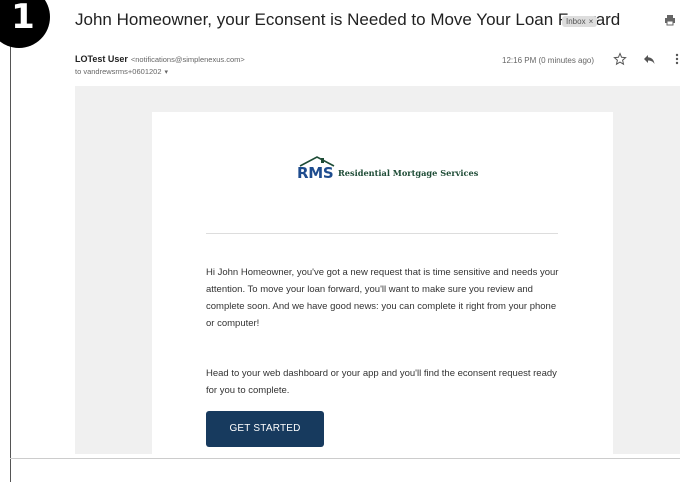 This screenshot has height=482, width=680. What do you see at coordinates (118, 71) in the screenshot?
I see `recipient-text: to vandrewsrms+0601202` at bounding box center [118, 71].